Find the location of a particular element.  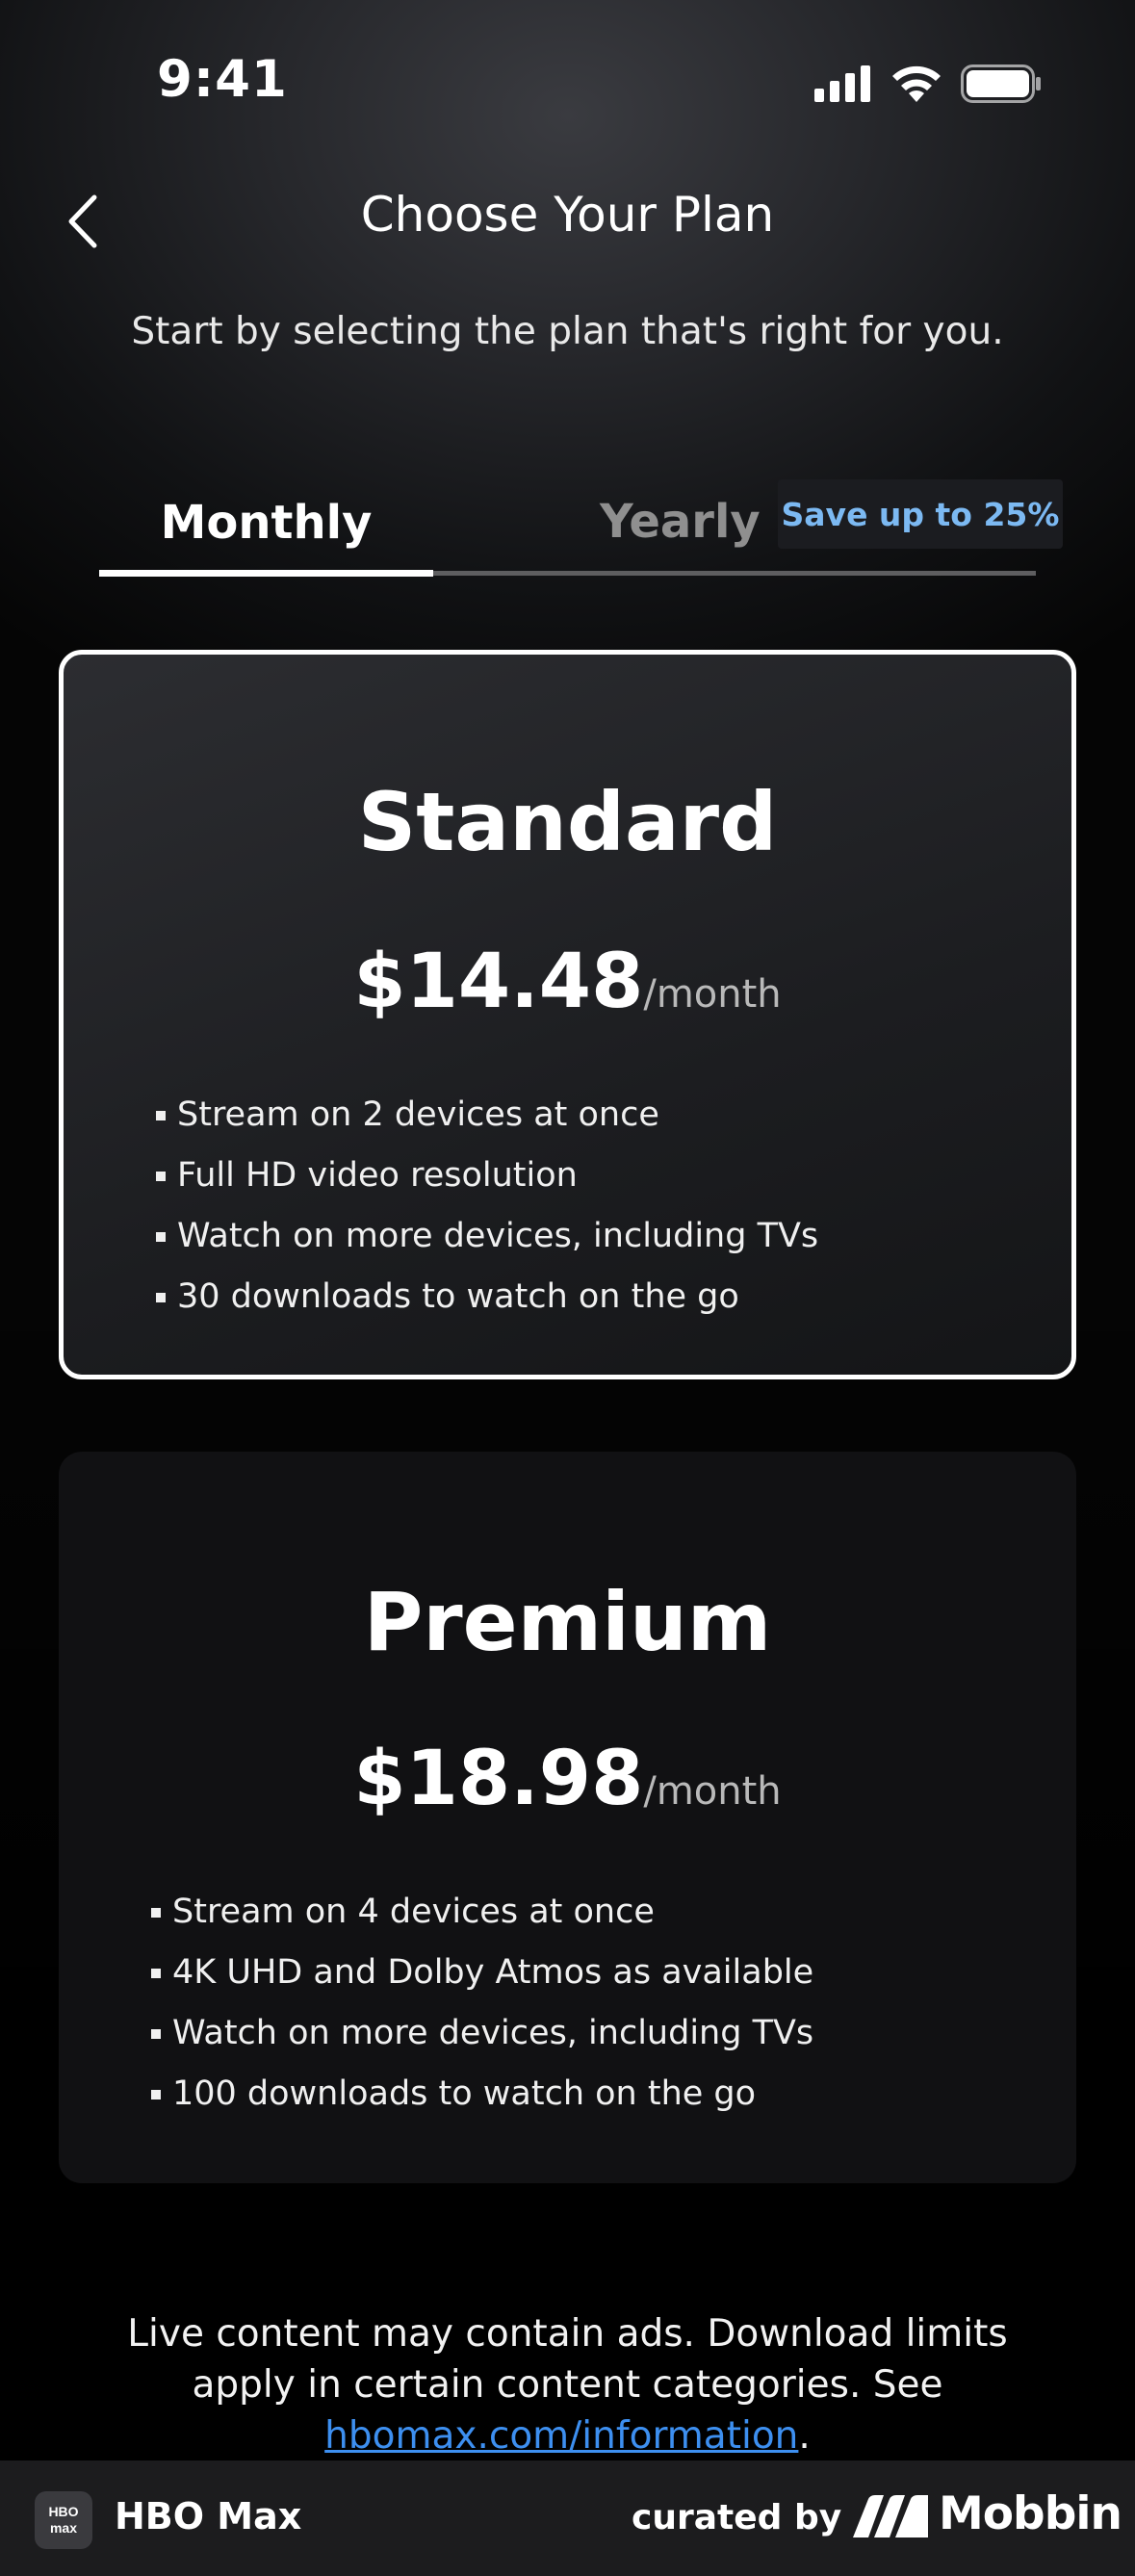

feature-item: 4K UHD and Dolby Atmos as available is located at coordinates (482, 1973).